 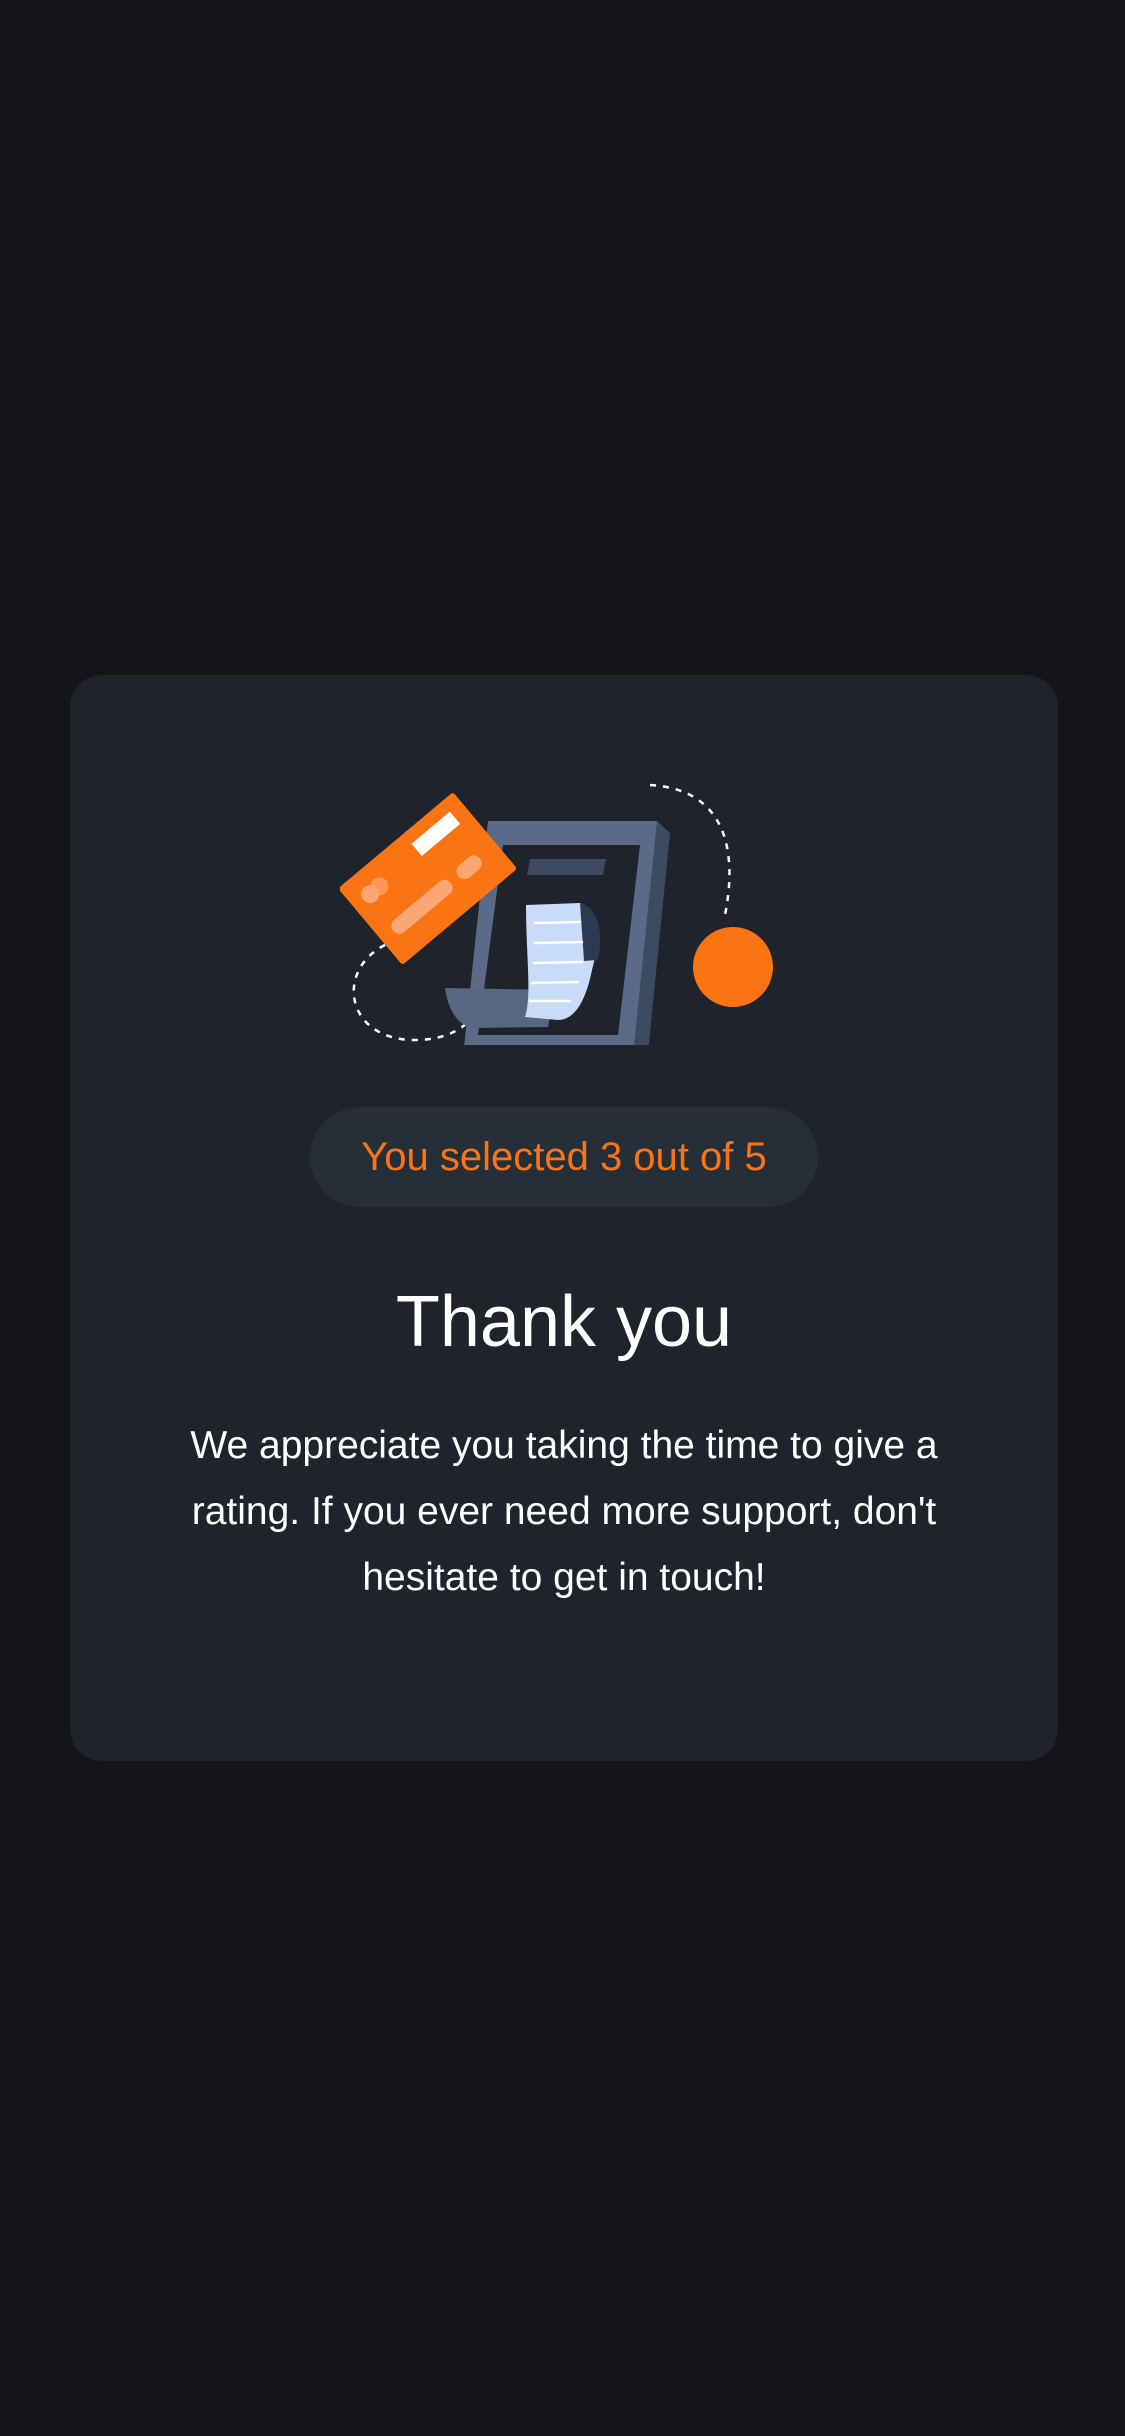 I want to click on page-title: Thank you, so click(x=564, y=1322).